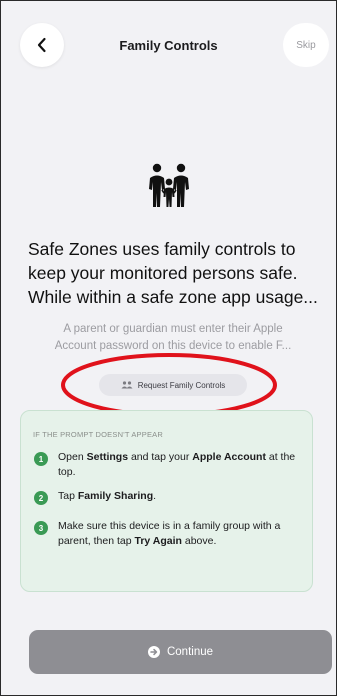 The height and width of the screenshot is (696, 337). I want to click on help-heading: IF THE PROMPT DOESN'T APPEAR, so click(98, 434).